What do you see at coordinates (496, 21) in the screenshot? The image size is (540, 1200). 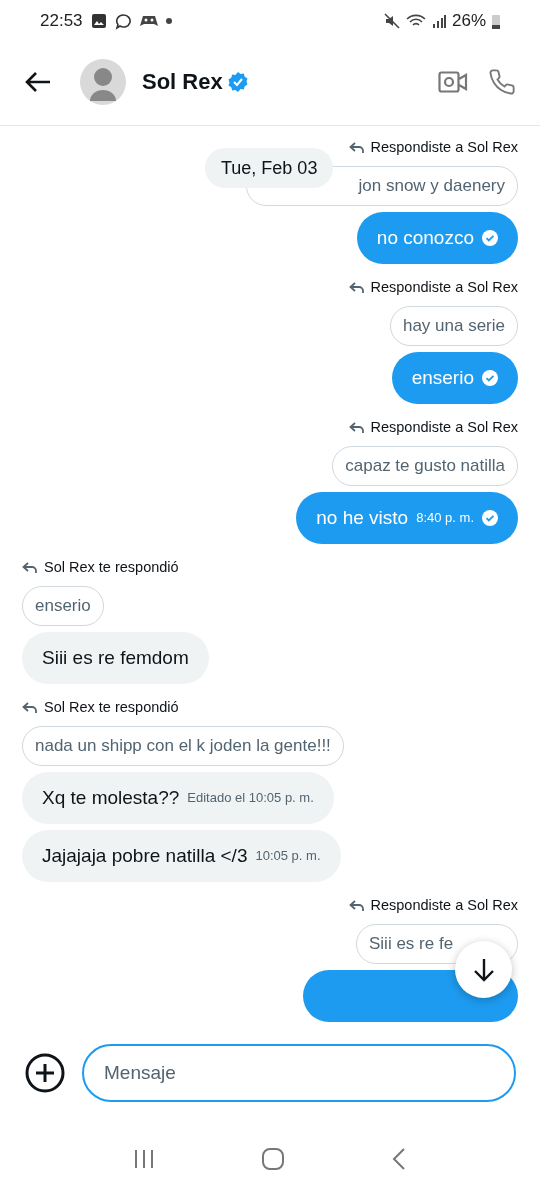 I see `battery-icon` at bounding box center [496, 21].